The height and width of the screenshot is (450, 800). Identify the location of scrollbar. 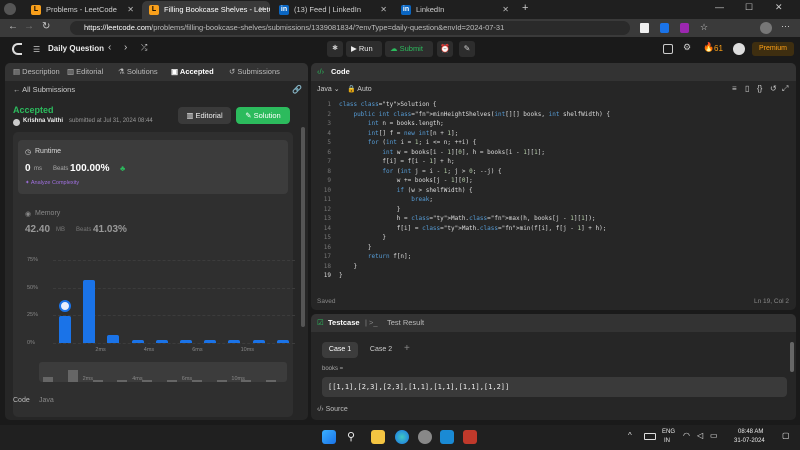
(303, 227).